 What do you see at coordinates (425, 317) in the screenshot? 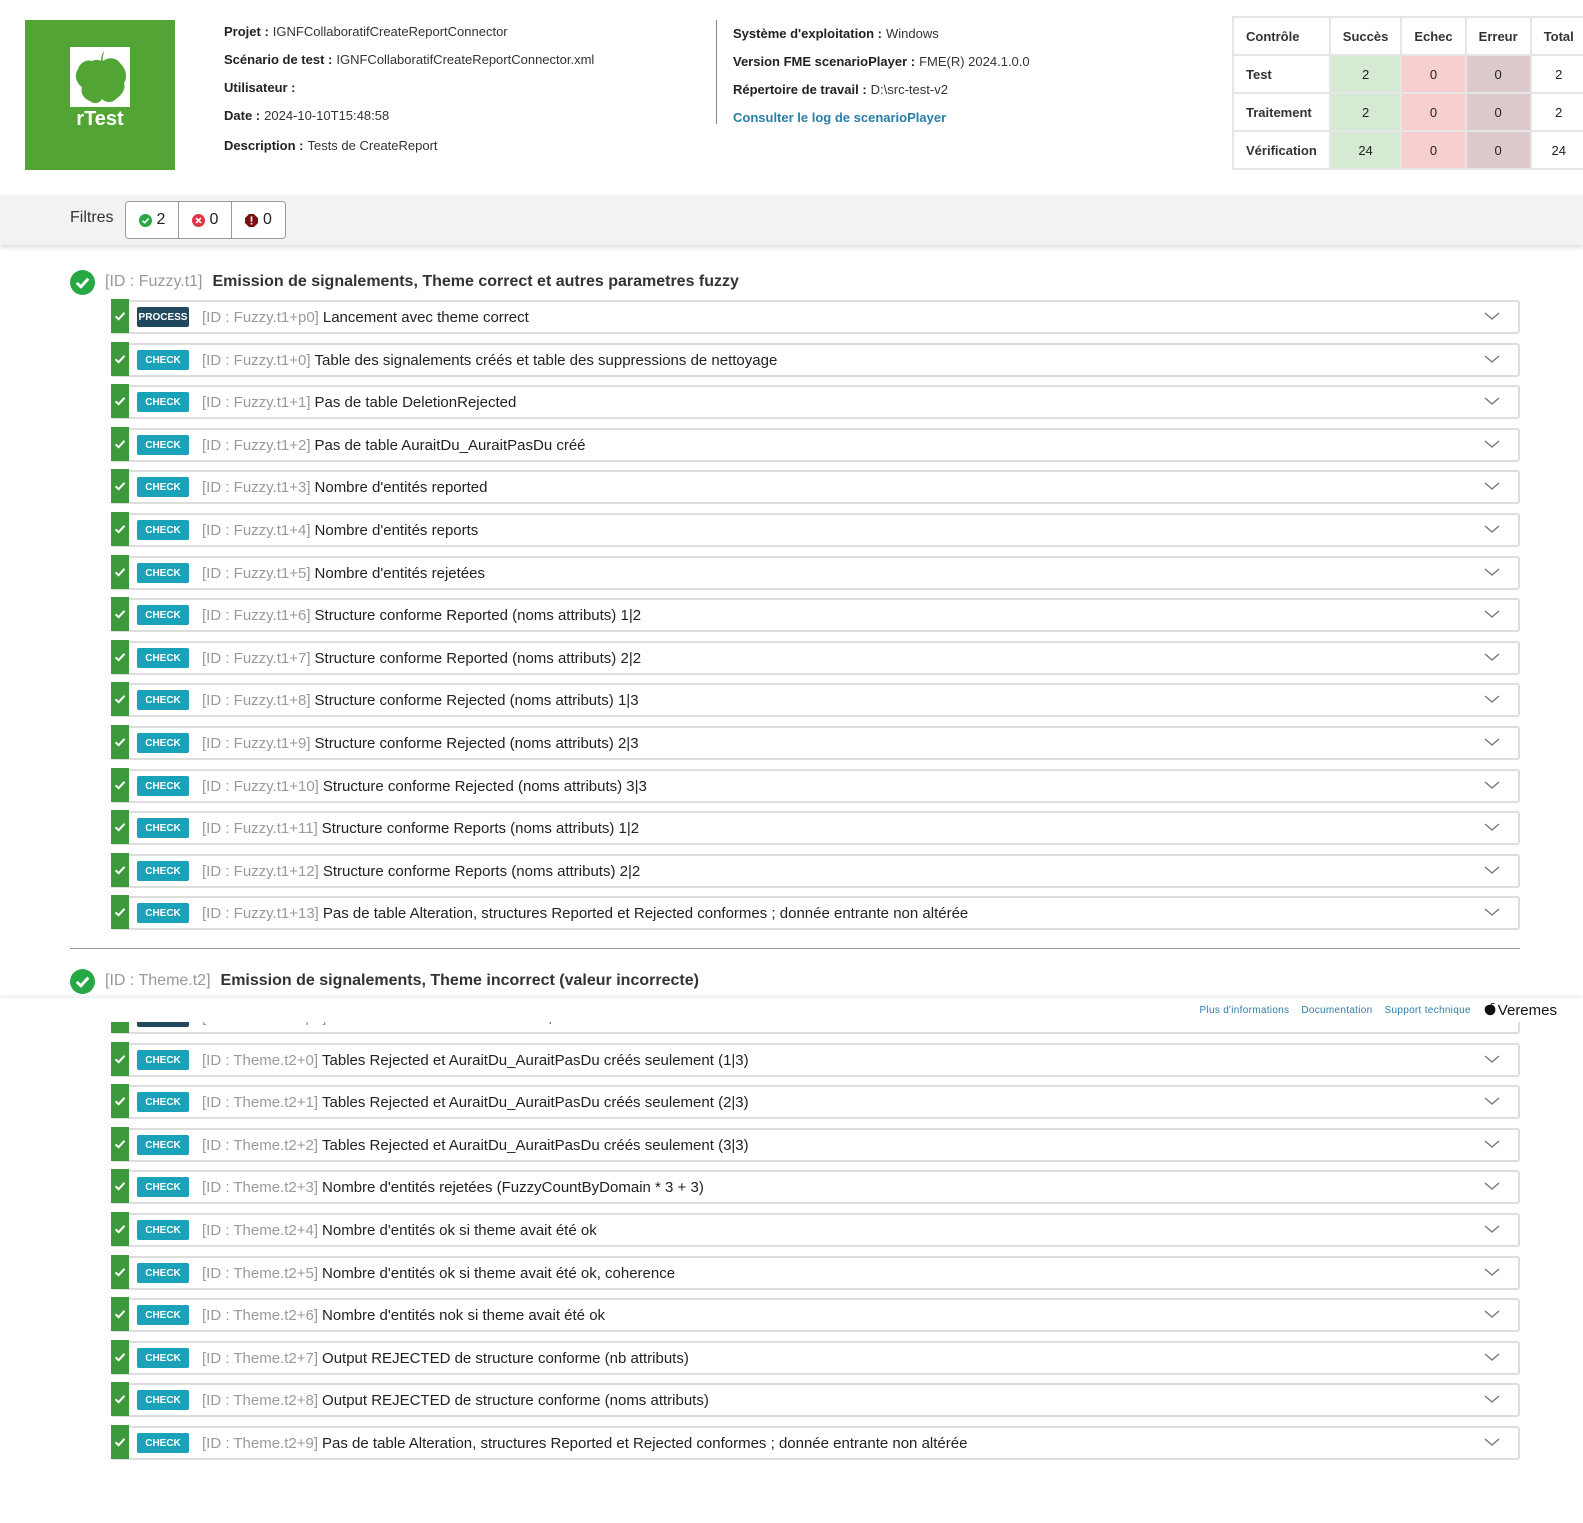
I see `step-label: Lancement avec theme correct` at bounding box center [425, 317].